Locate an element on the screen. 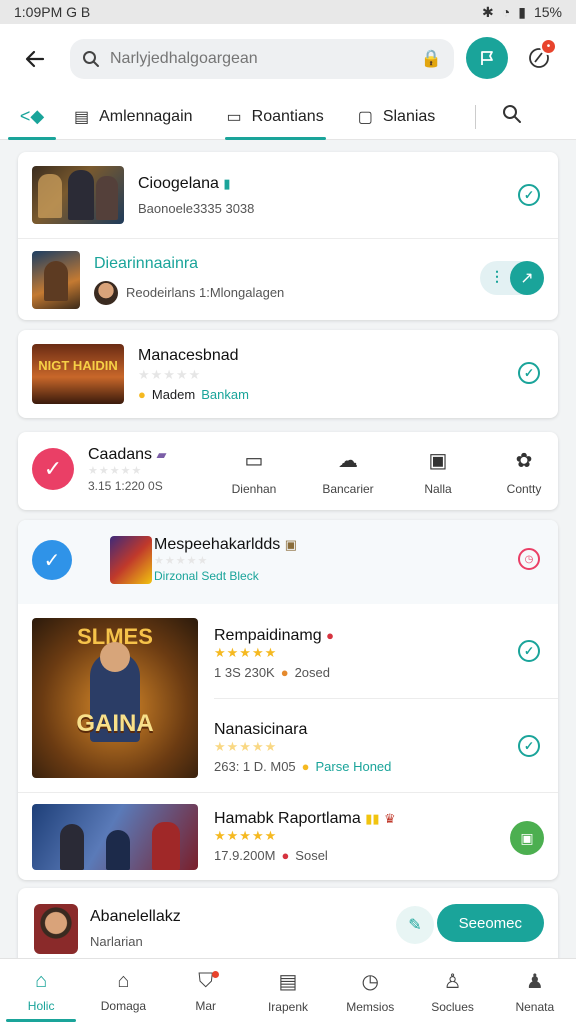 Image resolution: width=576 pixels, height=1024 pixels. nav-memsios: ◷ Memsios is located at coordinates (370, 991).